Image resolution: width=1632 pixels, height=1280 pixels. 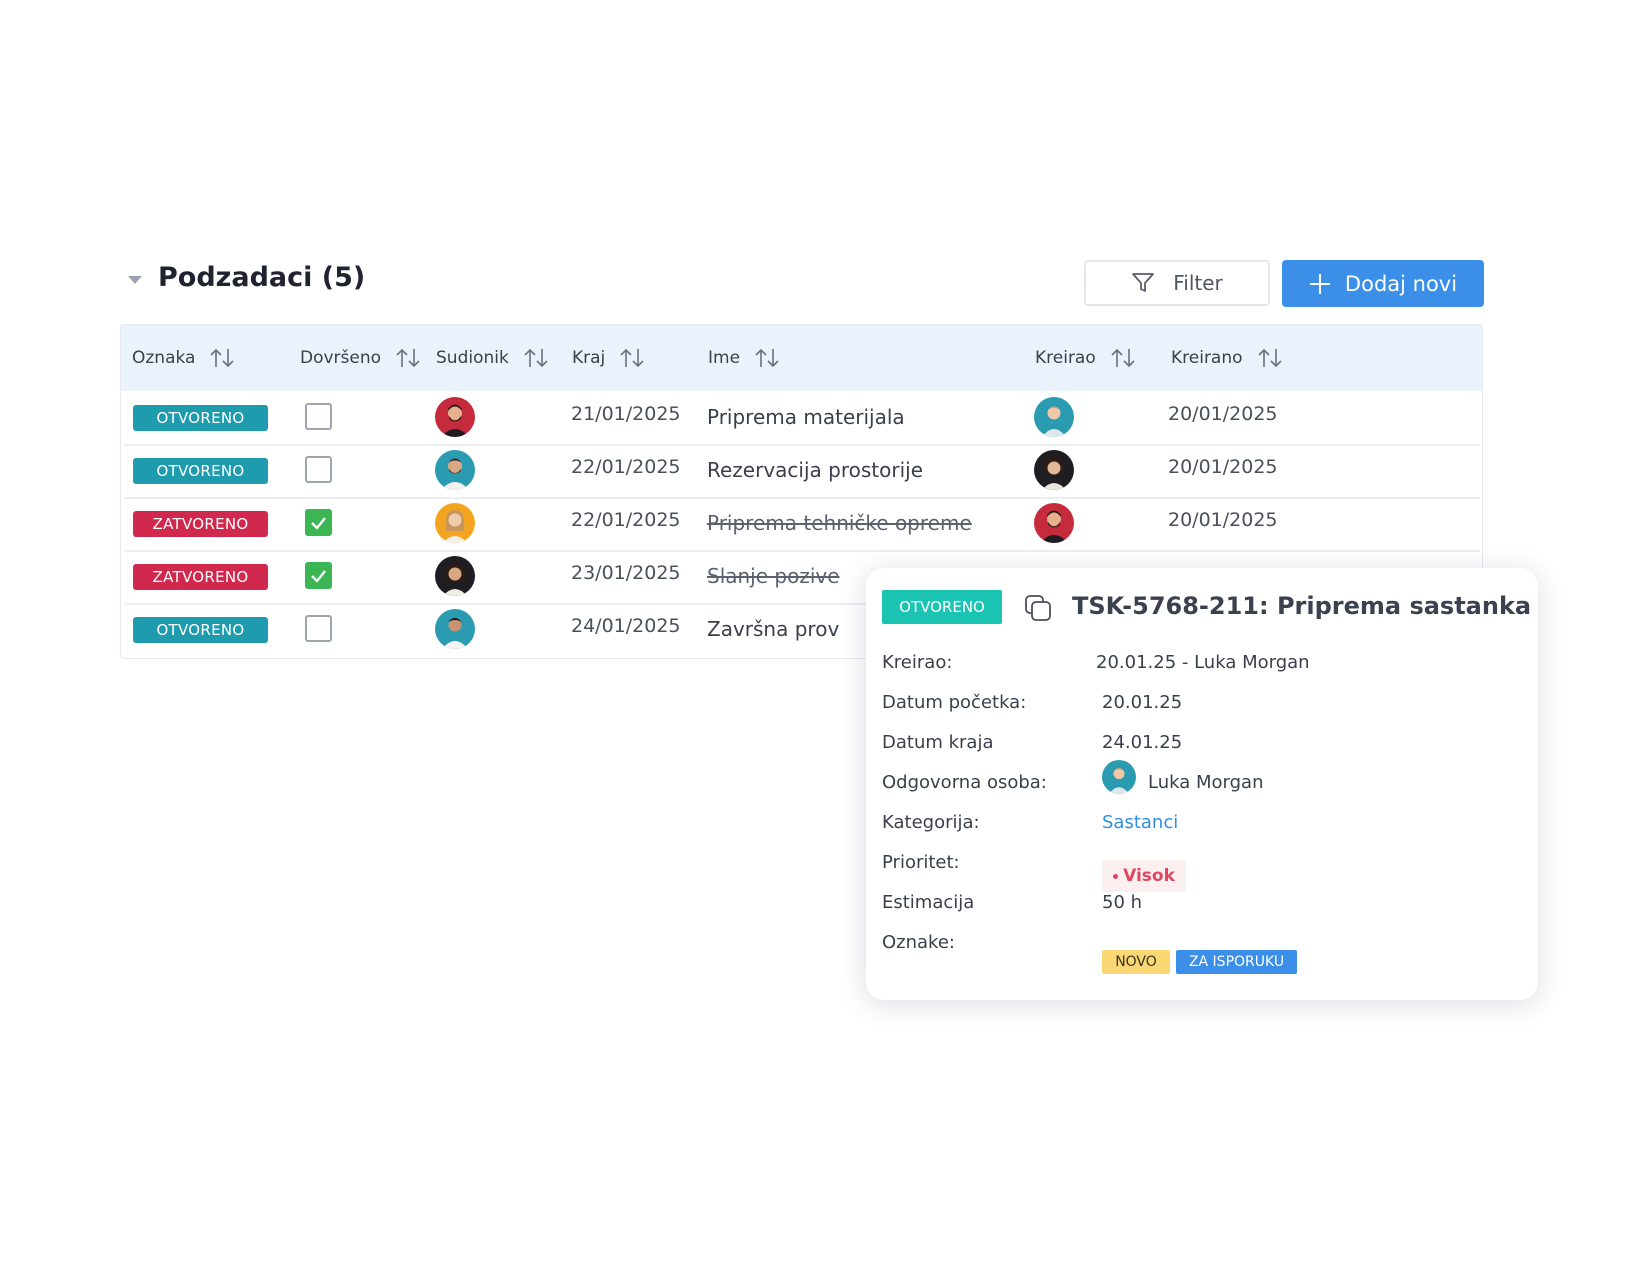 I want to click on column-header-sudionik: Sudionik, so click(x=492, y=358).